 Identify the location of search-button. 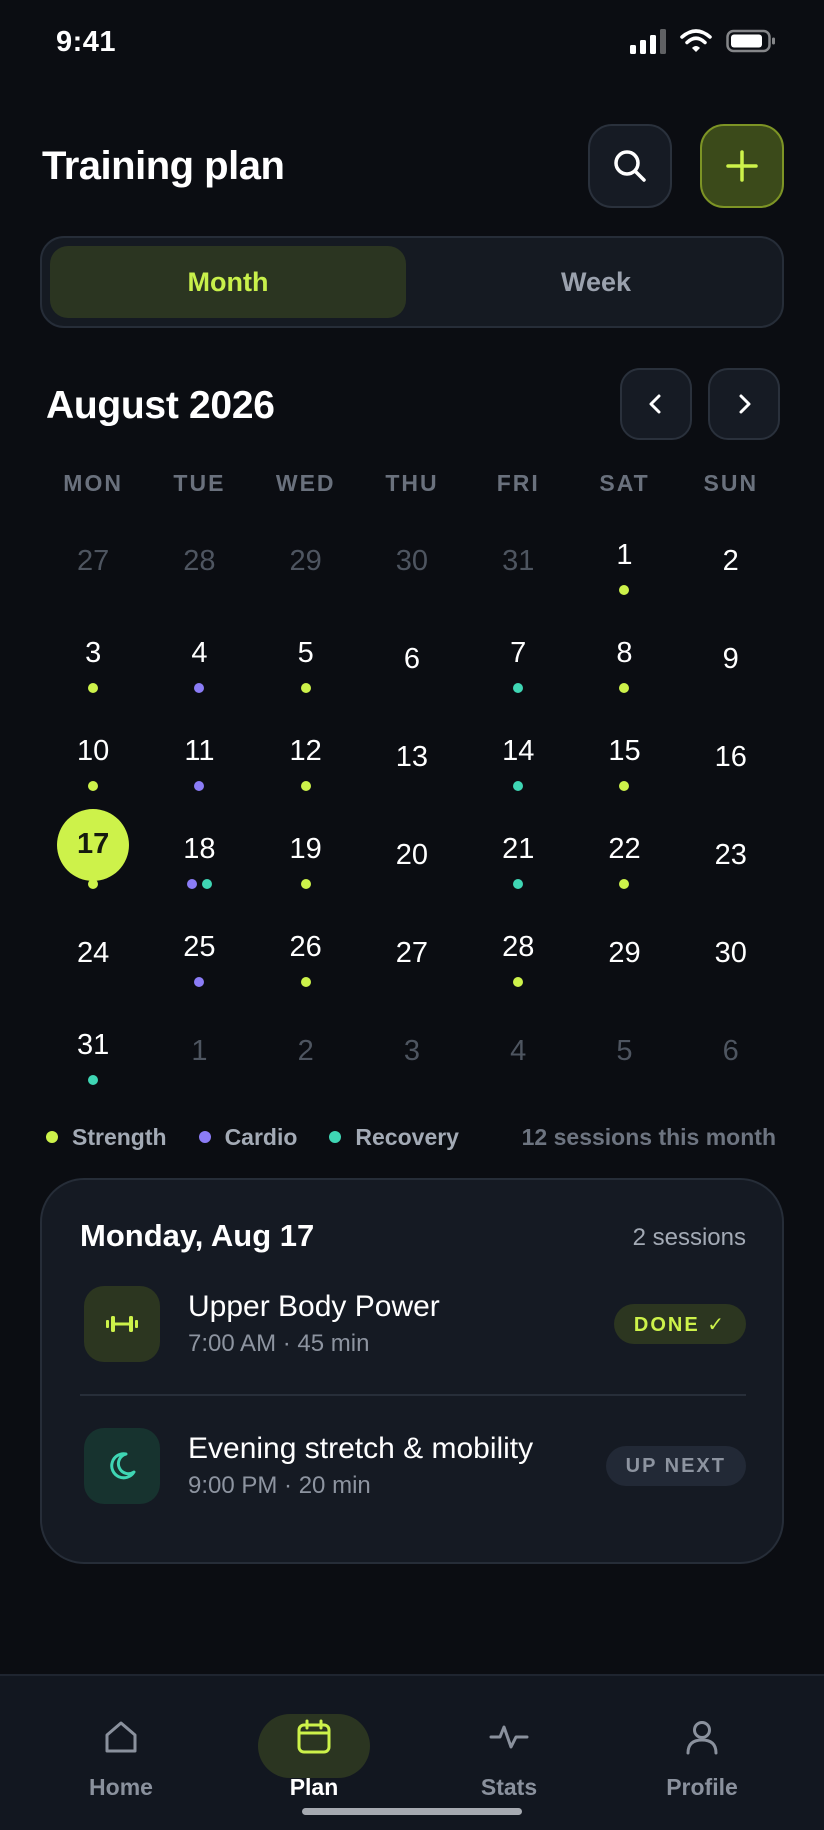
(630, 166).